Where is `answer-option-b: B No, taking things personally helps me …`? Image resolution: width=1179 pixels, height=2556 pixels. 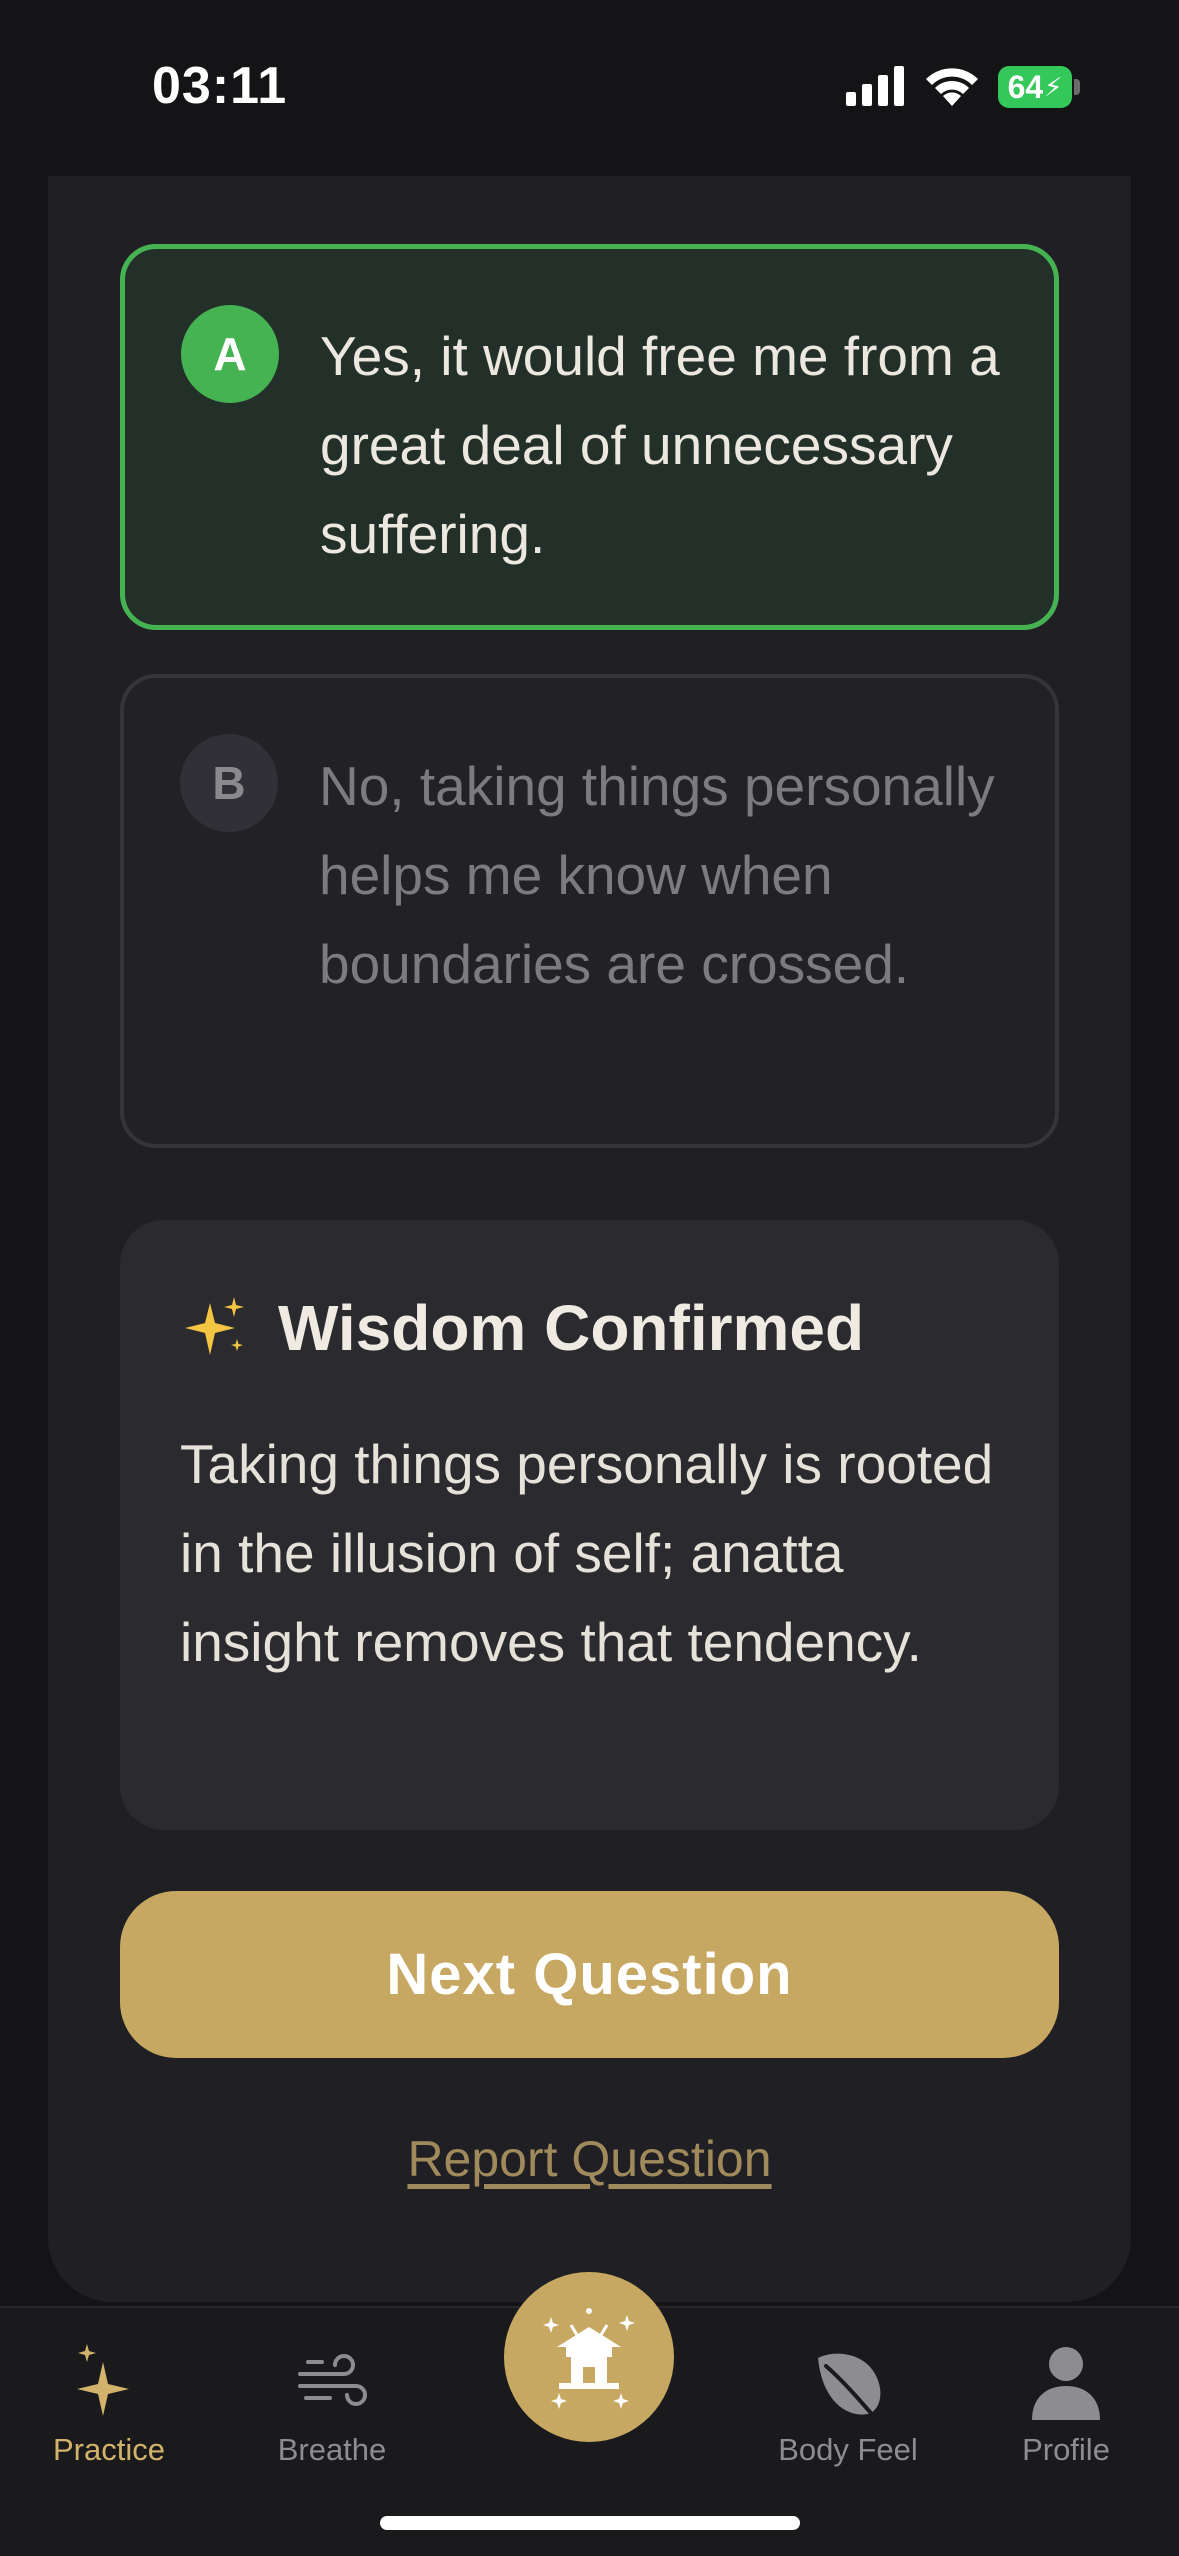 answer-option-b: B No, taking things personally helps me … is located at coordinates (589, 911).